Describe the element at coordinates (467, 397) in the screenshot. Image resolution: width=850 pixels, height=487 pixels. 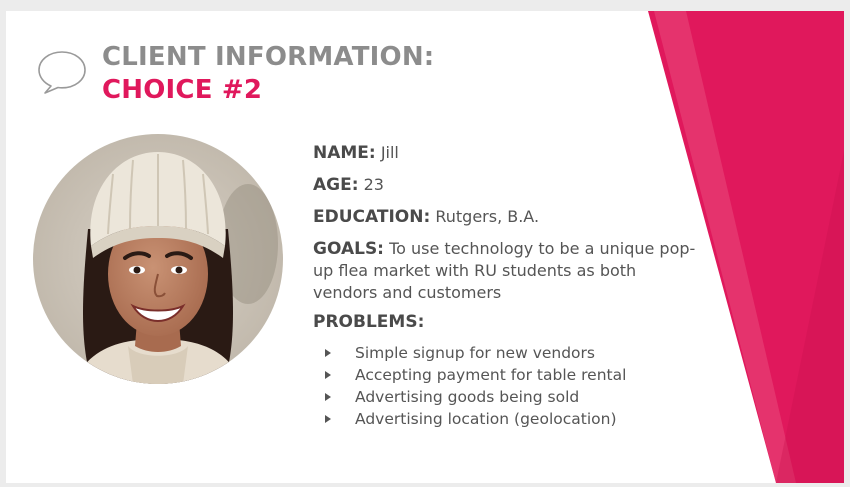
I see `problem-text: Advertising goods being sold` at that location.